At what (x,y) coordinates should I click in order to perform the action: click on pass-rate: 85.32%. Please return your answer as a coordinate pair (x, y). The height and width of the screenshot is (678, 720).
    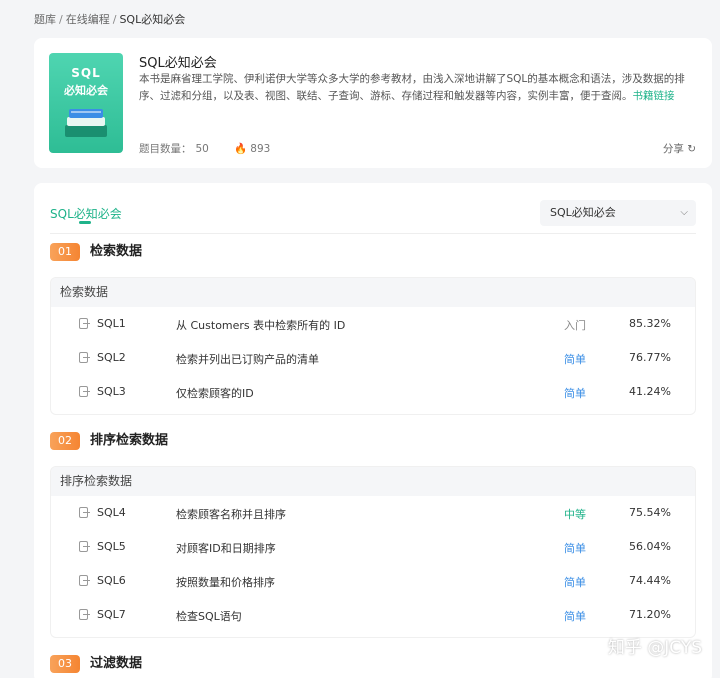
    Looking at the image, I should click on (650, 323).